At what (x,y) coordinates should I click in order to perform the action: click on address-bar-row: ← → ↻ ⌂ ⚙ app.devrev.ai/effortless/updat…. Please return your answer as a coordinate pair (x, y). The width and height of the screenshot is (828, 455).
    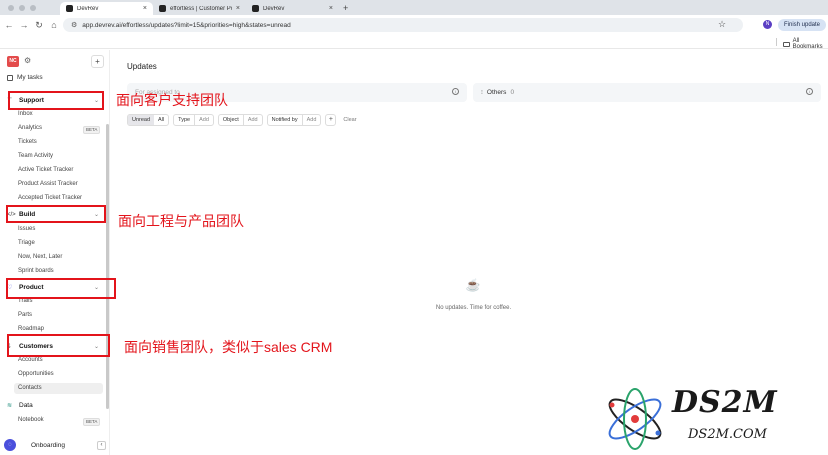
    Looking at the image, I should click on (414, 25).